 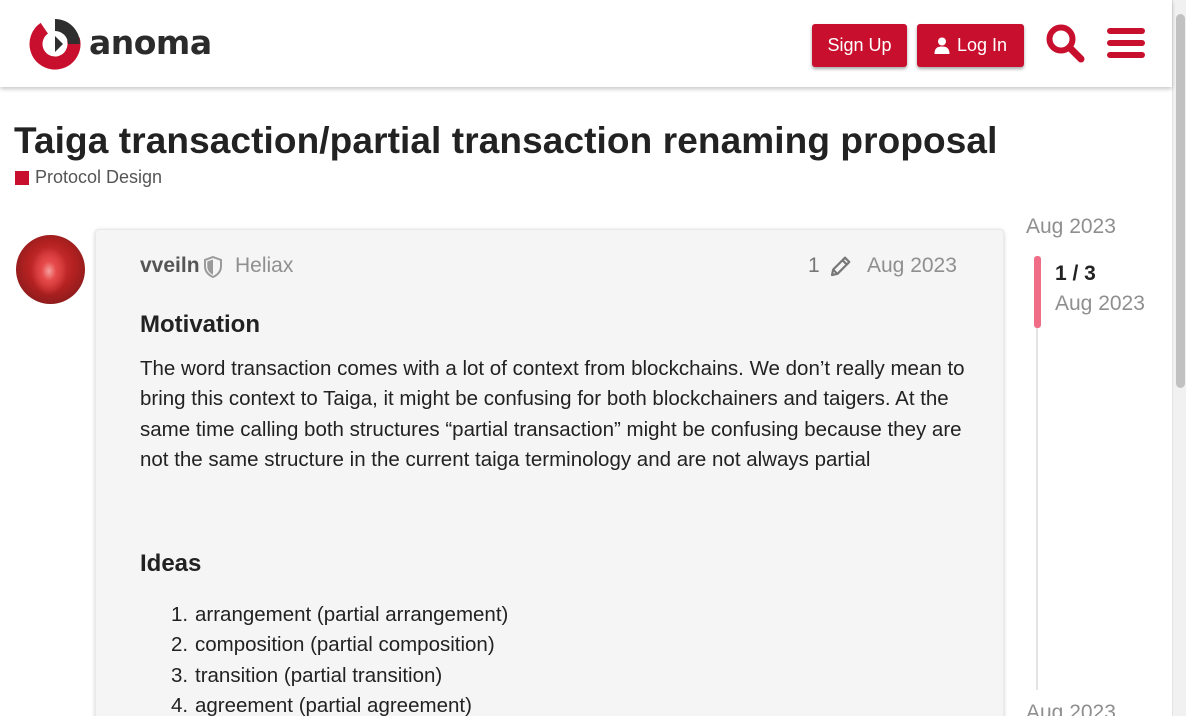 What do you see at coordinates (942, 45) in the screenshot?
I see `user-icon` at bounding box center [942, 45].